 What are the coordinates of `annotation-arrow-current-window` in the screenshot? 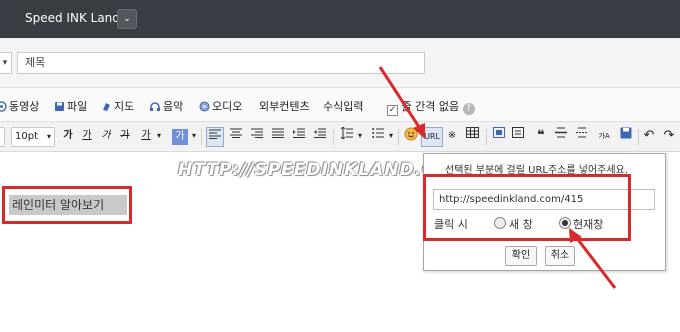 It's located at (595, 262).